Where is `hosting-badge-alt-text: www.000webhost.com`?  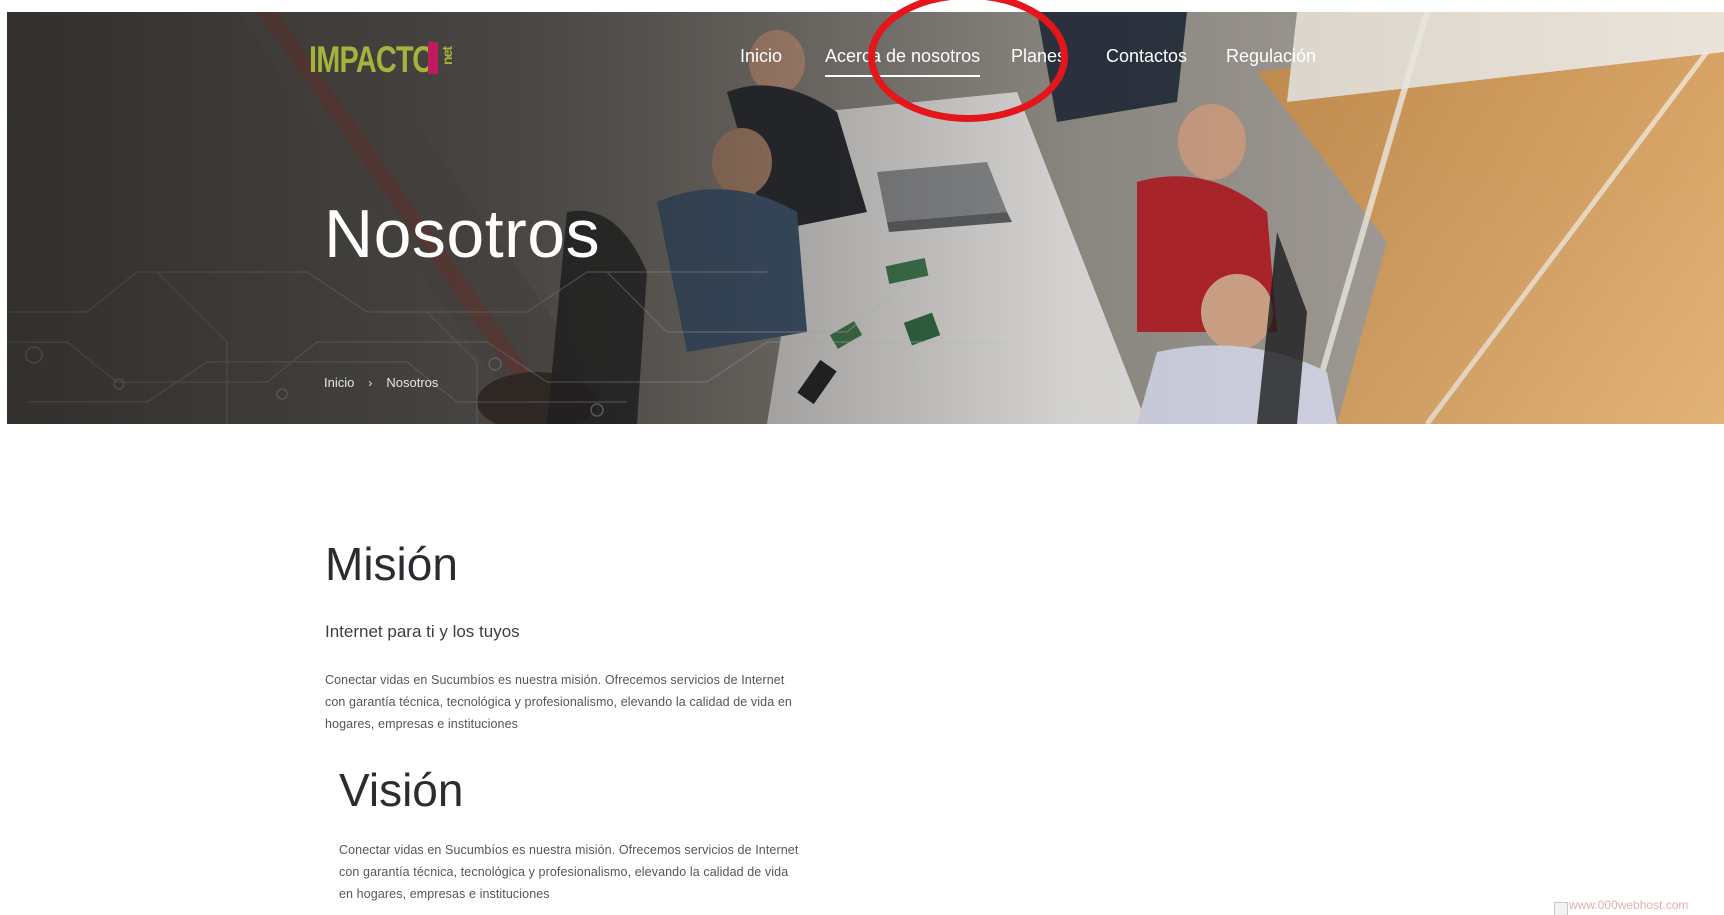 hosting-badge-alt-text: www.000webhost.com is located at coordinates (1629, 905).